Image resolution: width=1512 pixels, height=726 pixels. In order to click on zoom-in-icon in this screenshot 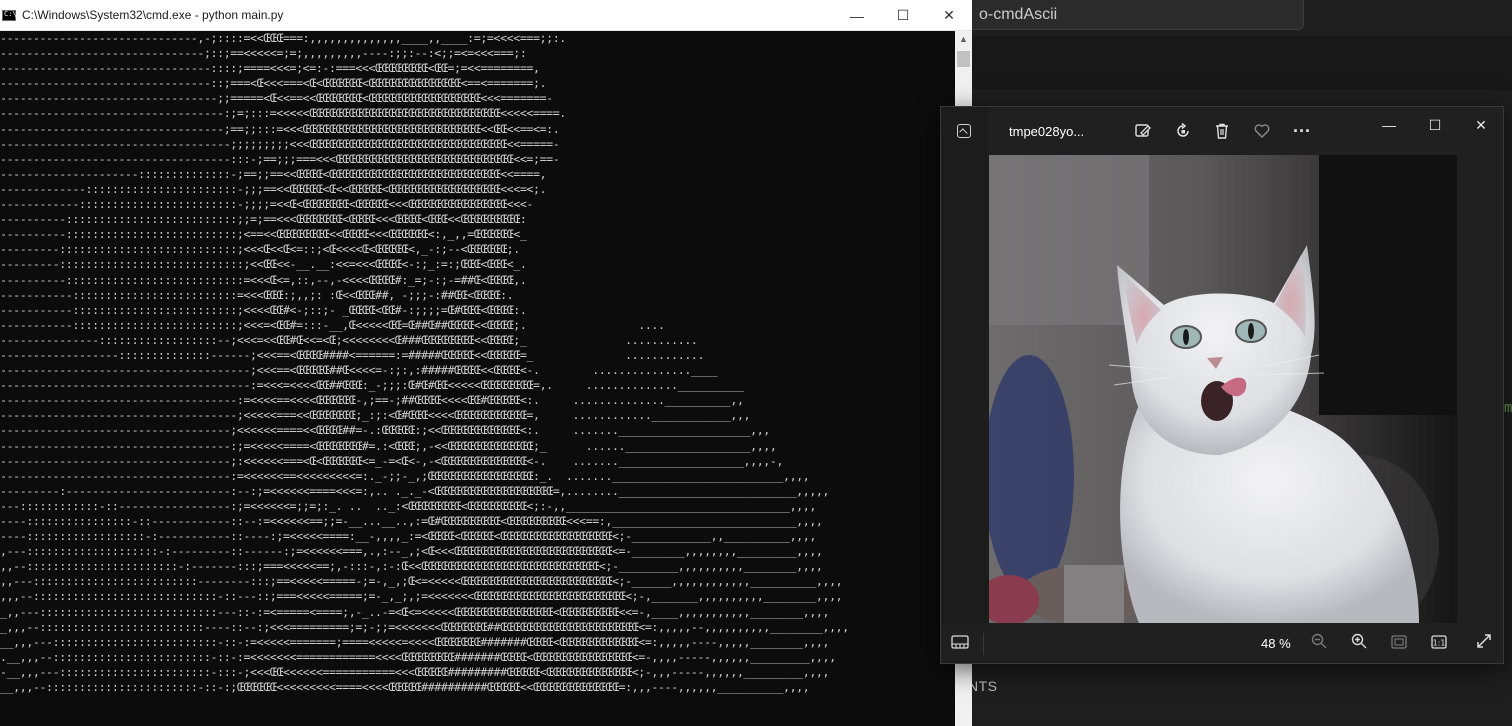, I will do `click(1359, 644)`.